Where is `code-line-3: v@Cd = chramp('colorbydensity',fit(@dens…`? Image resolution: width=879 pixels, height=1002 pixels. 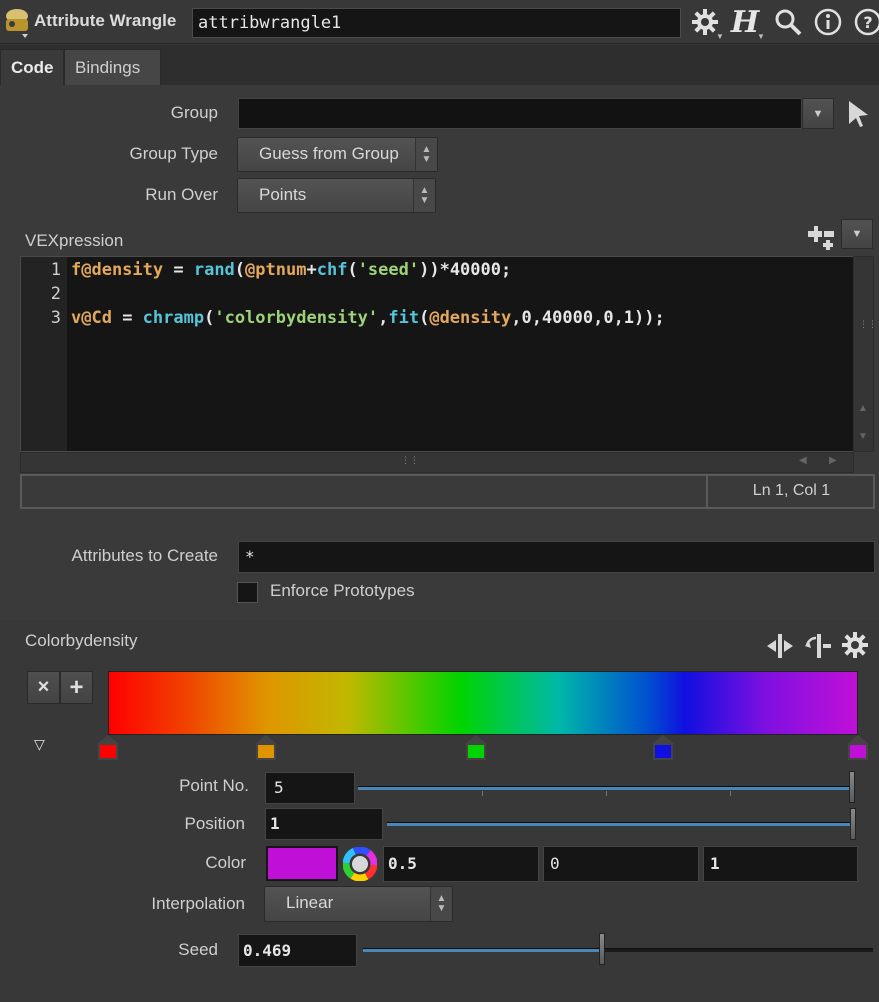
code-line-3: v@Cd = chramp('colorbydensity',fit(@dens… is located at coordinates (368, 318).